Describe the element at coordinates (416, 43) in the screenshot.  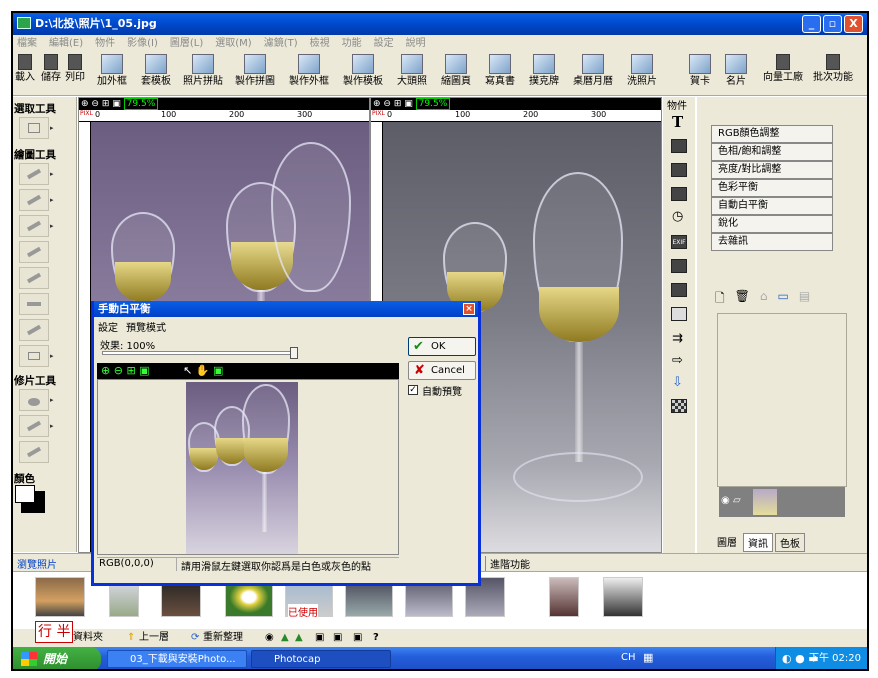
I see `menu-help: 說明` at that location.